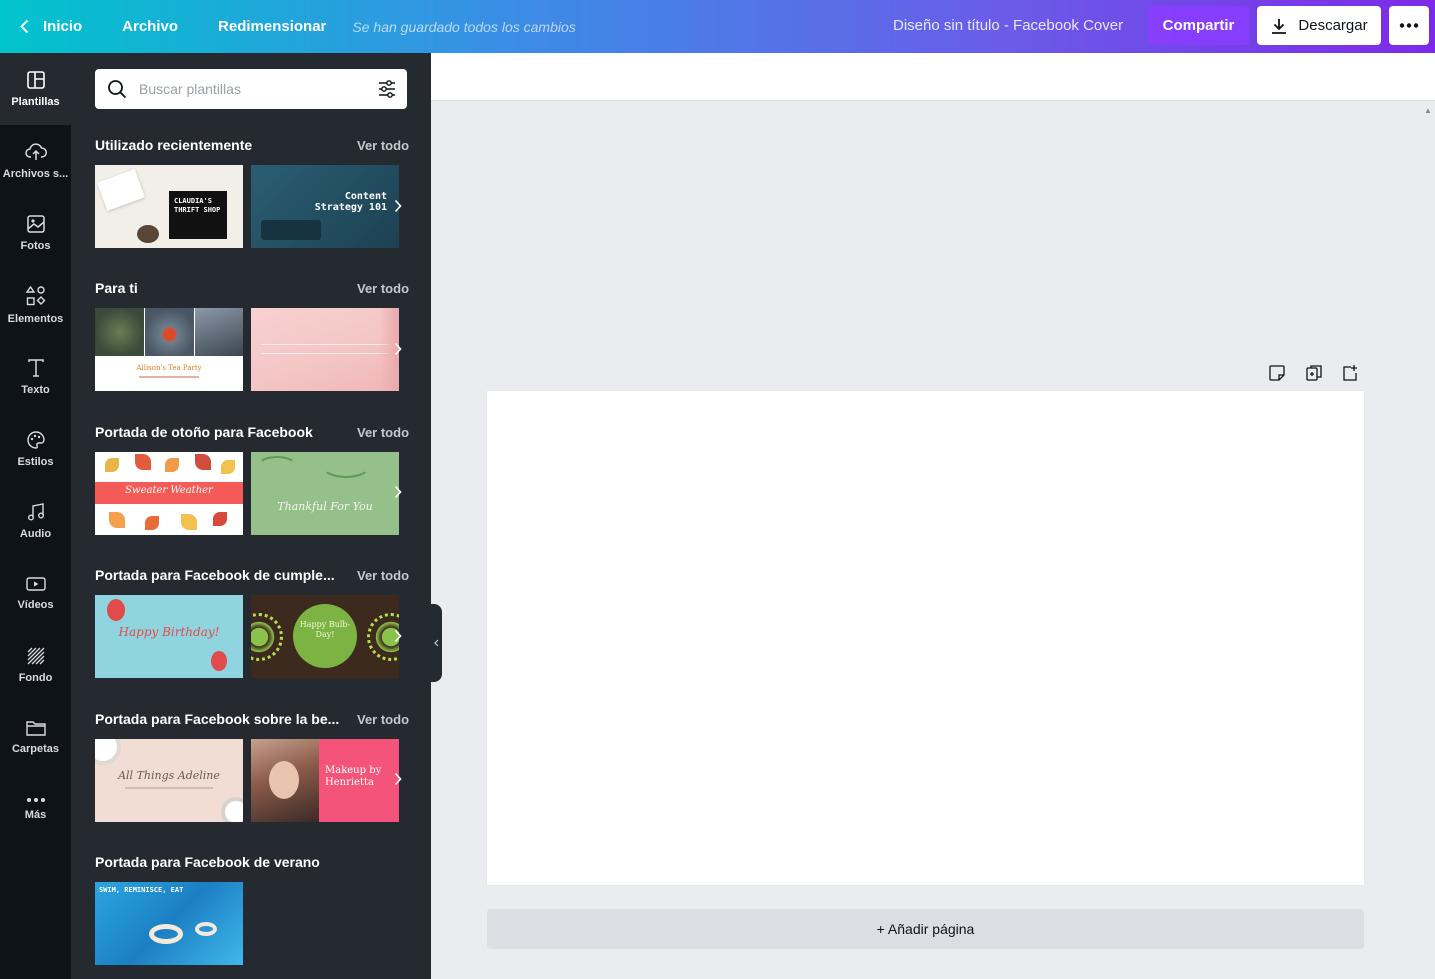  I want to click on template-thumbnail: CLAUDIA'S THRIFT SHOP, so click(169, 206).